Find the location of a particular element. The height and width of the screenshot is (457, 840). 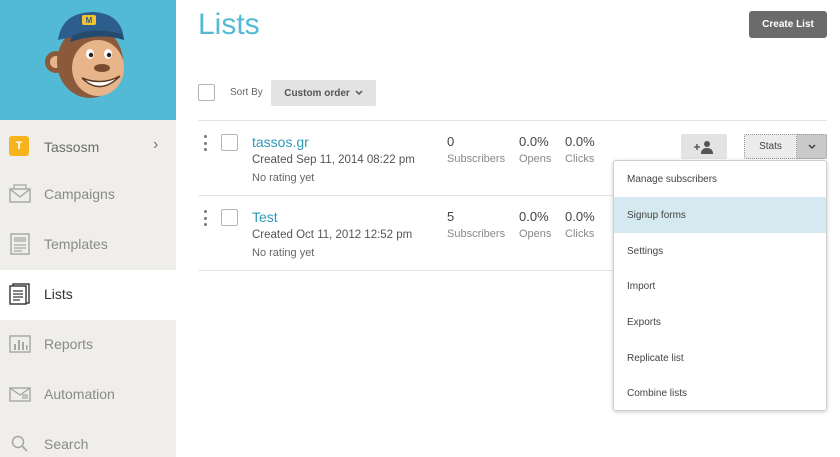

automation-icon is located at coordinates (20, 394).